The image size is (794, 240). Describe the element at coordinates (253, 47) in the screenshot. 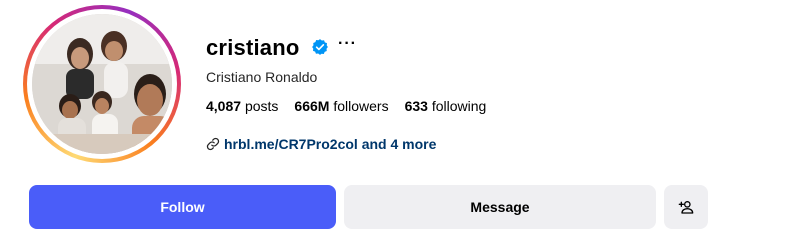

I see `username: cristiano` at that location.